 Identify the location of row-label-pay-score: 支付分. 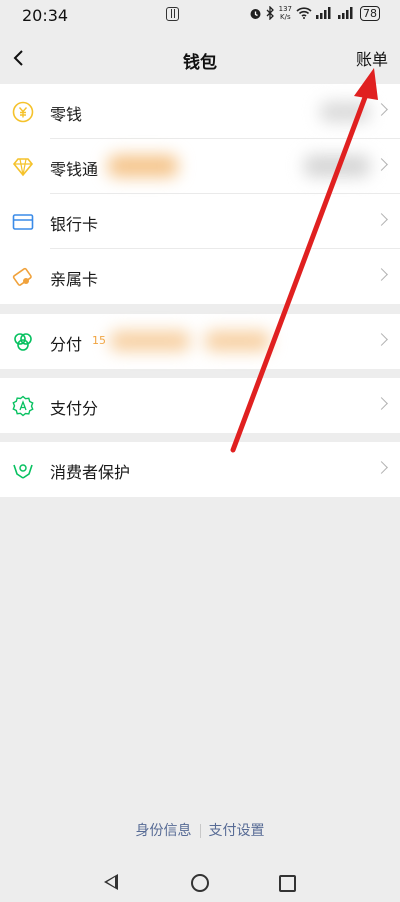
(74, 408).